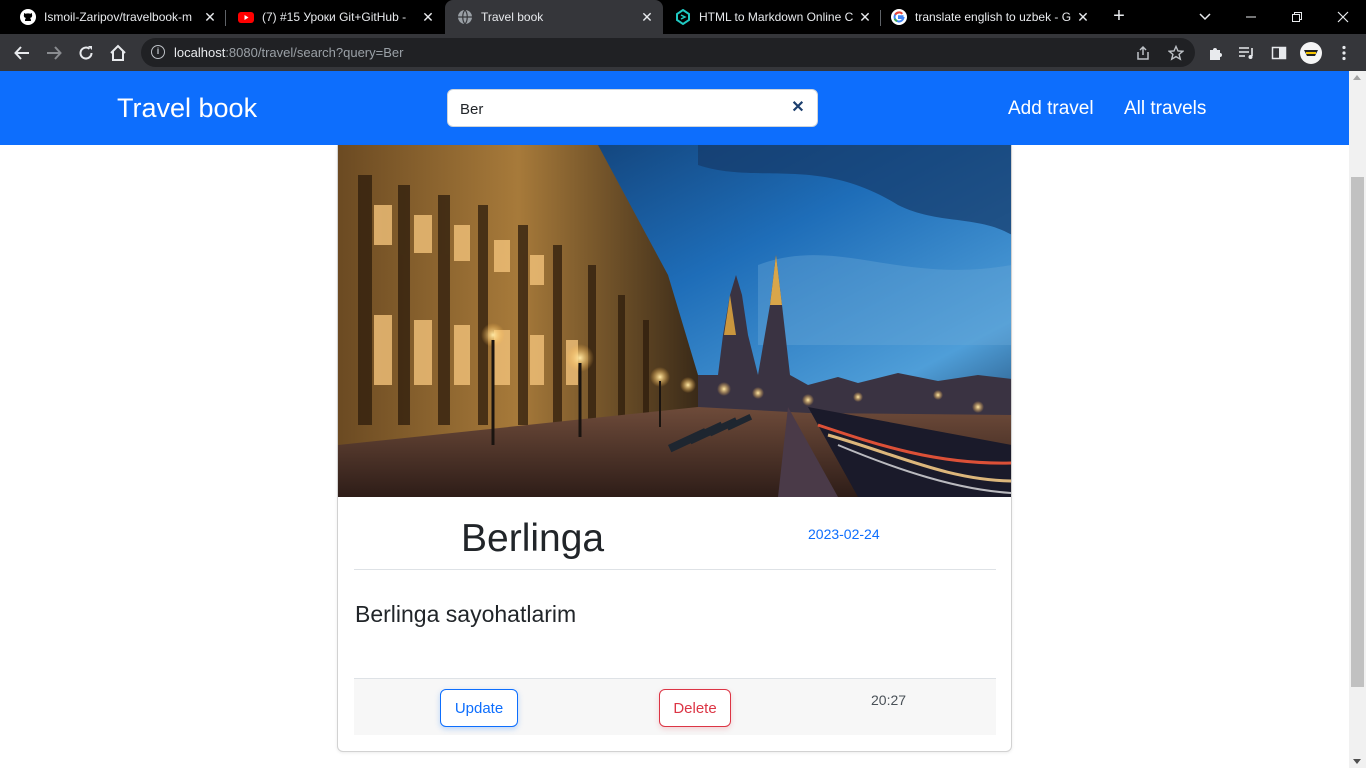 The height and width of the screenshot is (768, 1366). Describe the element at coordinates (187, 108) in the screenshot. I see `brand-link: Travel book` at that location.